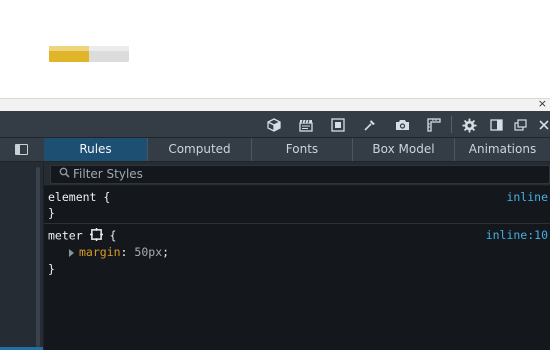 This screenshot has height=350, width=550. What do you see at coordinates (297, 205) in the screenshot?
I see `rule-element: element { inline }` at bounding box center [297, 205].